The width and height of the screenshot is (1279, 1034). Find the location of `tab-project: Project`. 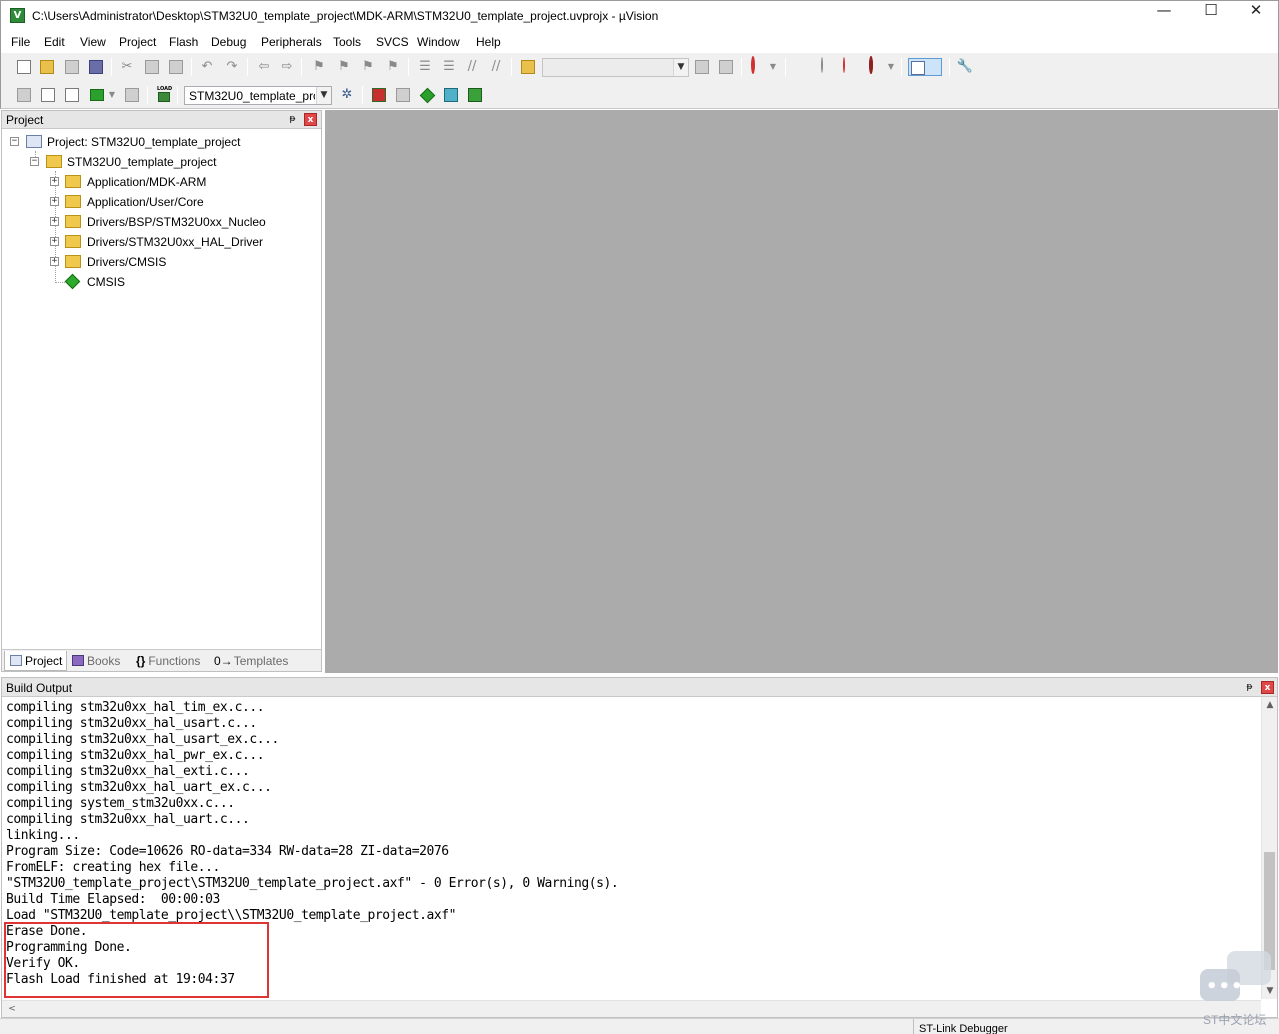

tab-project: Project is located at coordinates (35, 661).